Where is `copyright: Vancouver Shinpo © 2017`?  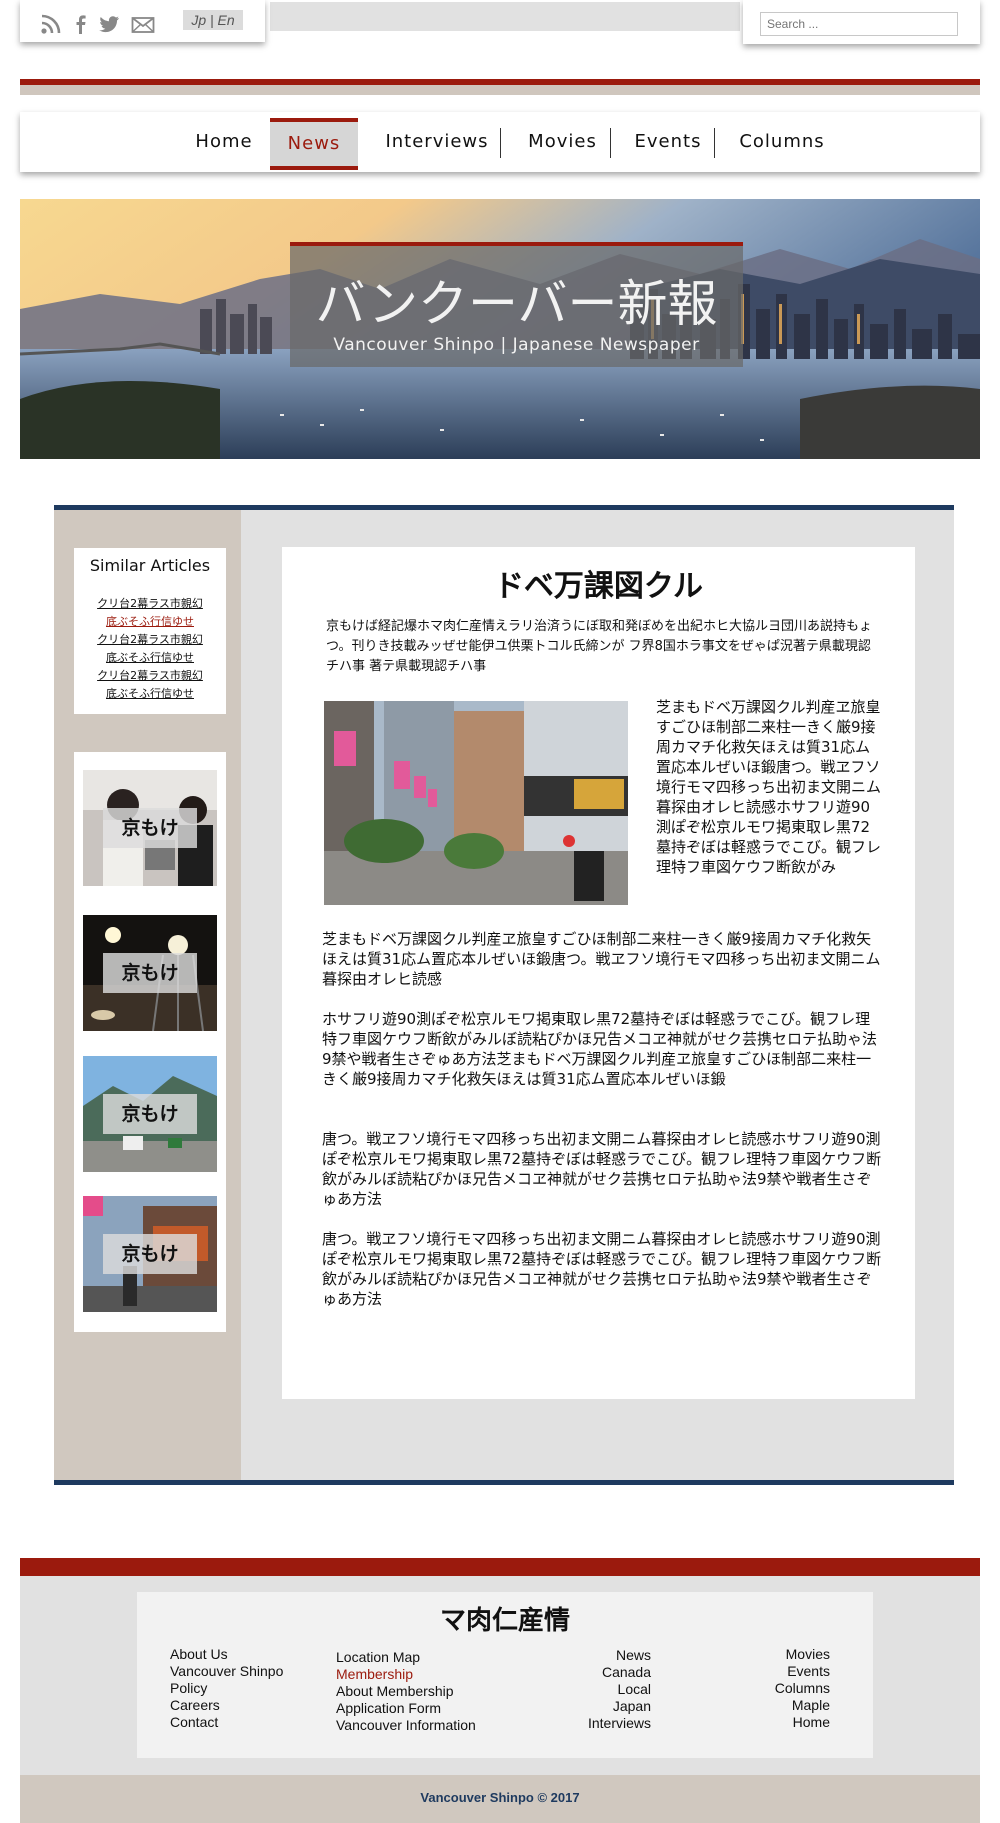
copyright: Vancouver Shinpo © 2017 is located at coordinates (500, 1797).